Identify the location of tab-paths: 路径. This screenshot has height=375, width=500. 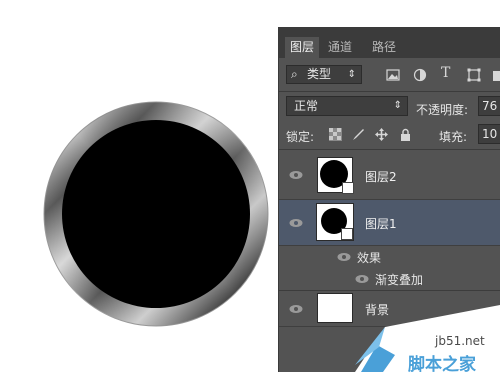
(387, 47).